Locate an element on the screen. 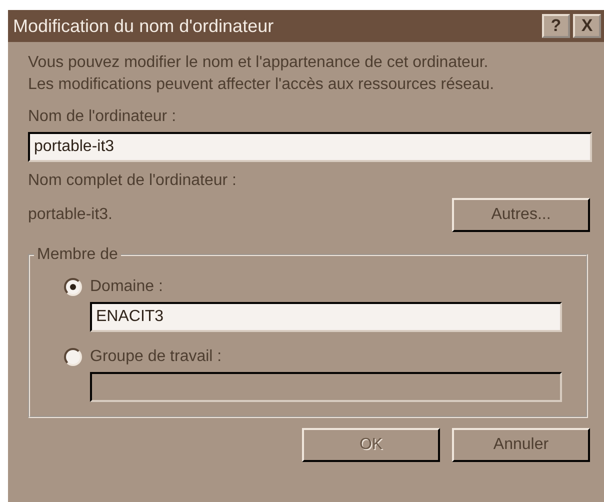 This screenshot has width=604, height=502. radio-label: Domaine : is located at coordinates (126, 287).